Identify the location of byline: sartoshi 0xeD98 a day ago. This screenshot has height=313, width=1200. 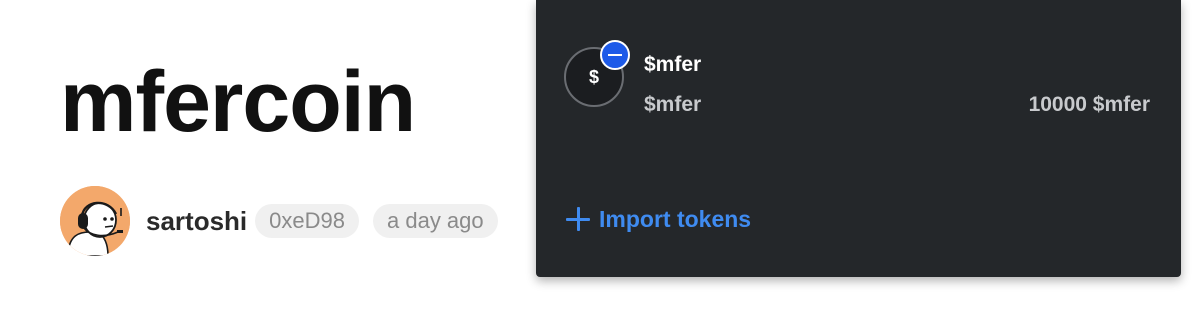
(279, 221).